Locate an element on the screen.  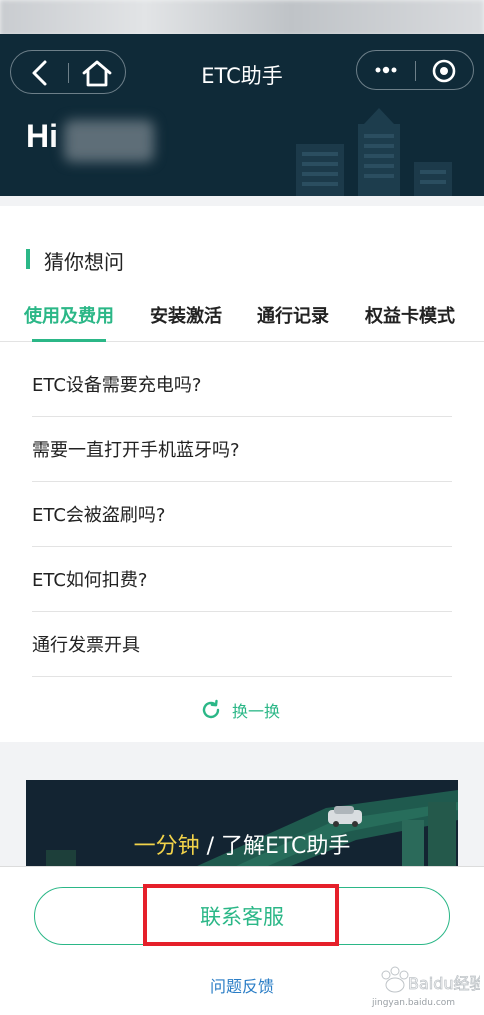
intro-banner: 一分钟 / 了解ETC助手 is located at coordinates (242, 830).